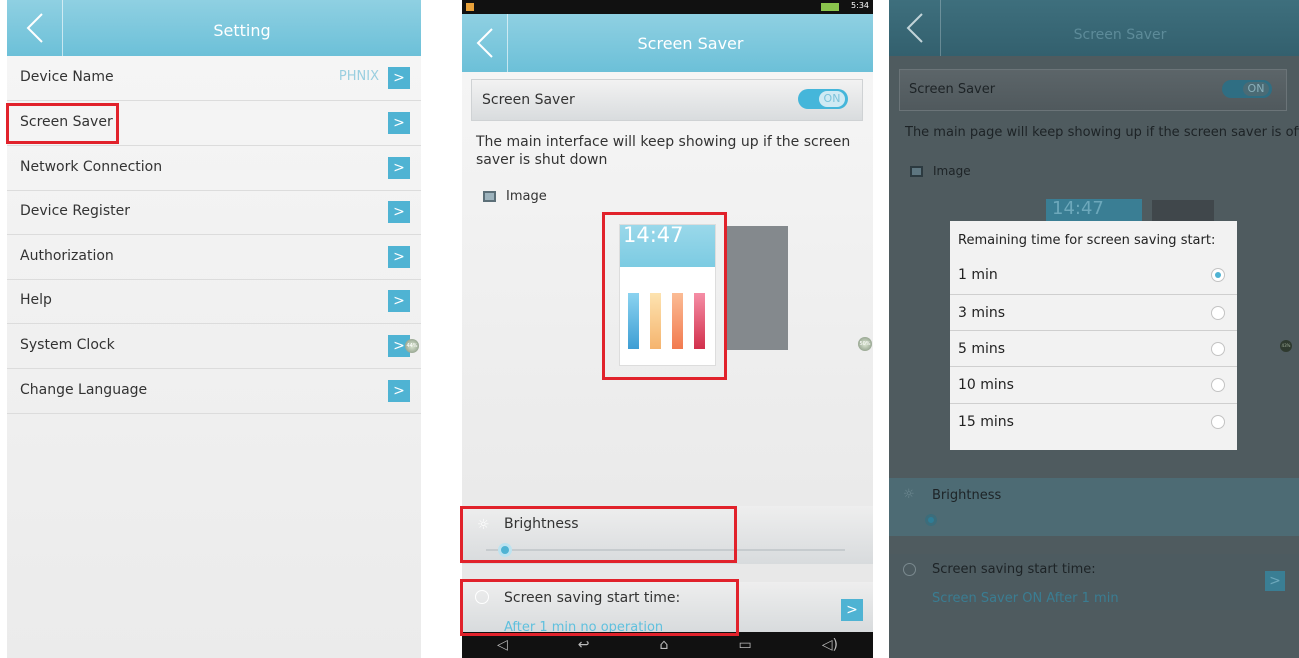 This screenshot has width=1299, height=658. Describe the element at coordinates (1087, 240) in the screenshot. I see `dialog-title: Remaining time for screen saving start:` at that location.